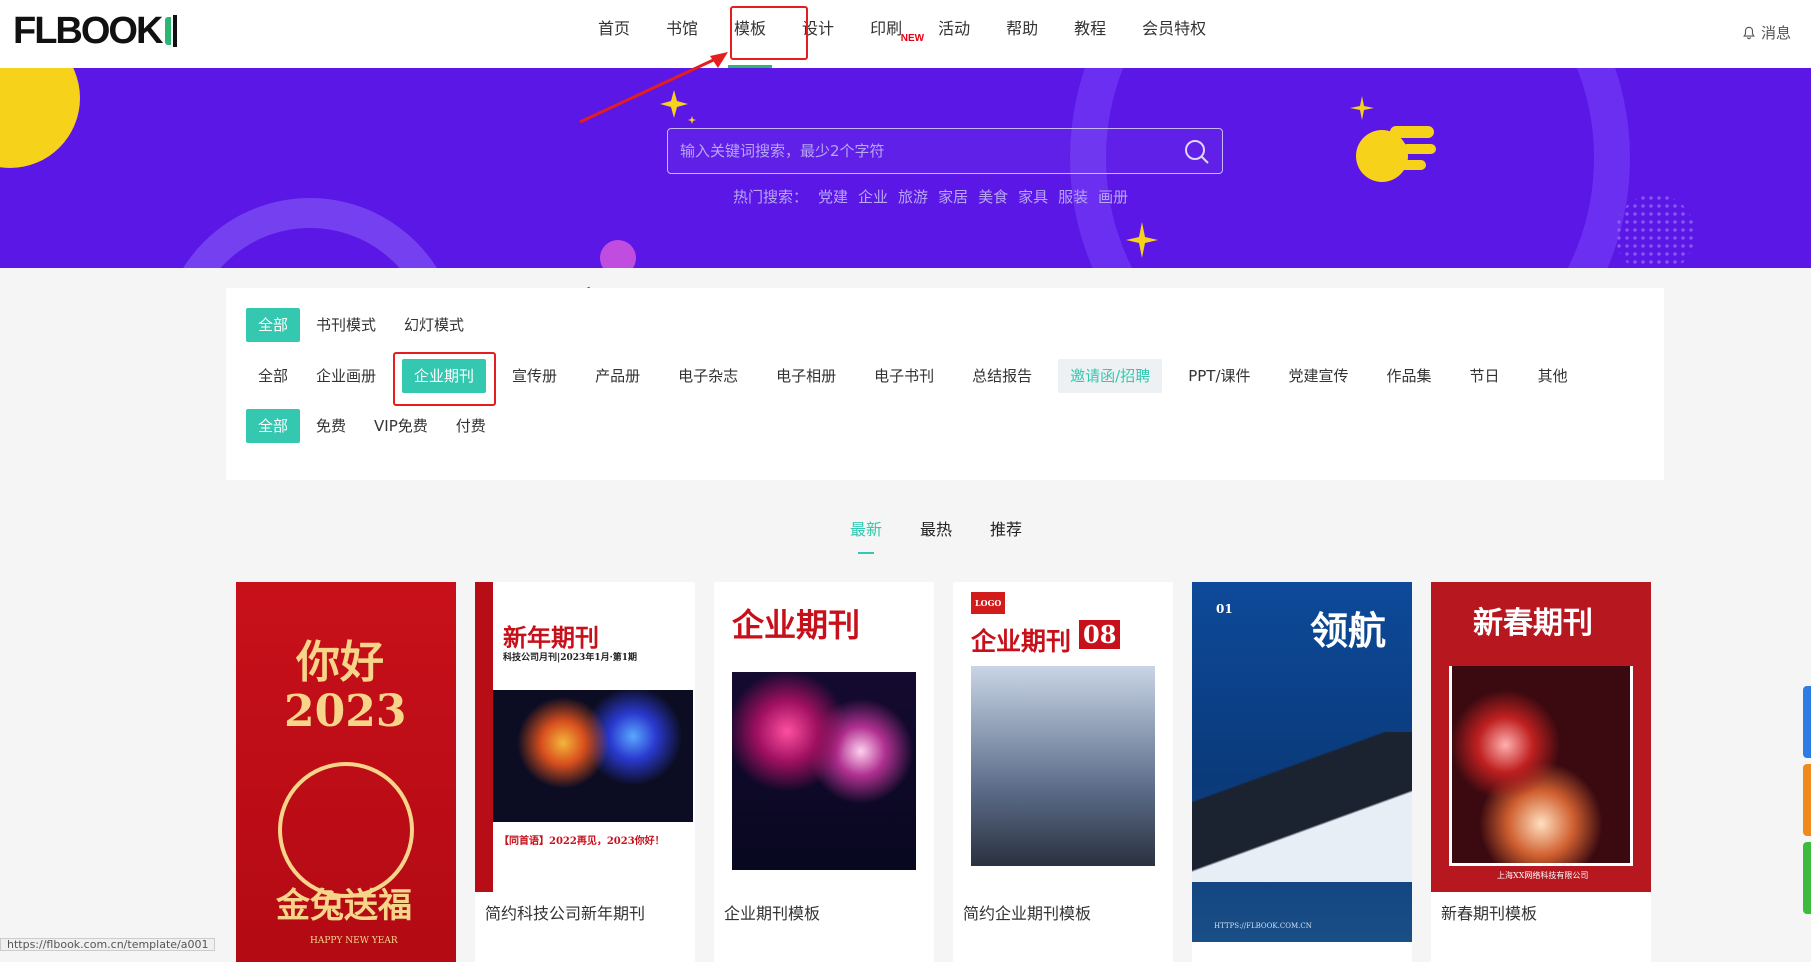 The image size is (1811, 962). Describe the element at coordinates (1073, 196) in the screenshot. I see `hot-keyword: 服装` at that location.